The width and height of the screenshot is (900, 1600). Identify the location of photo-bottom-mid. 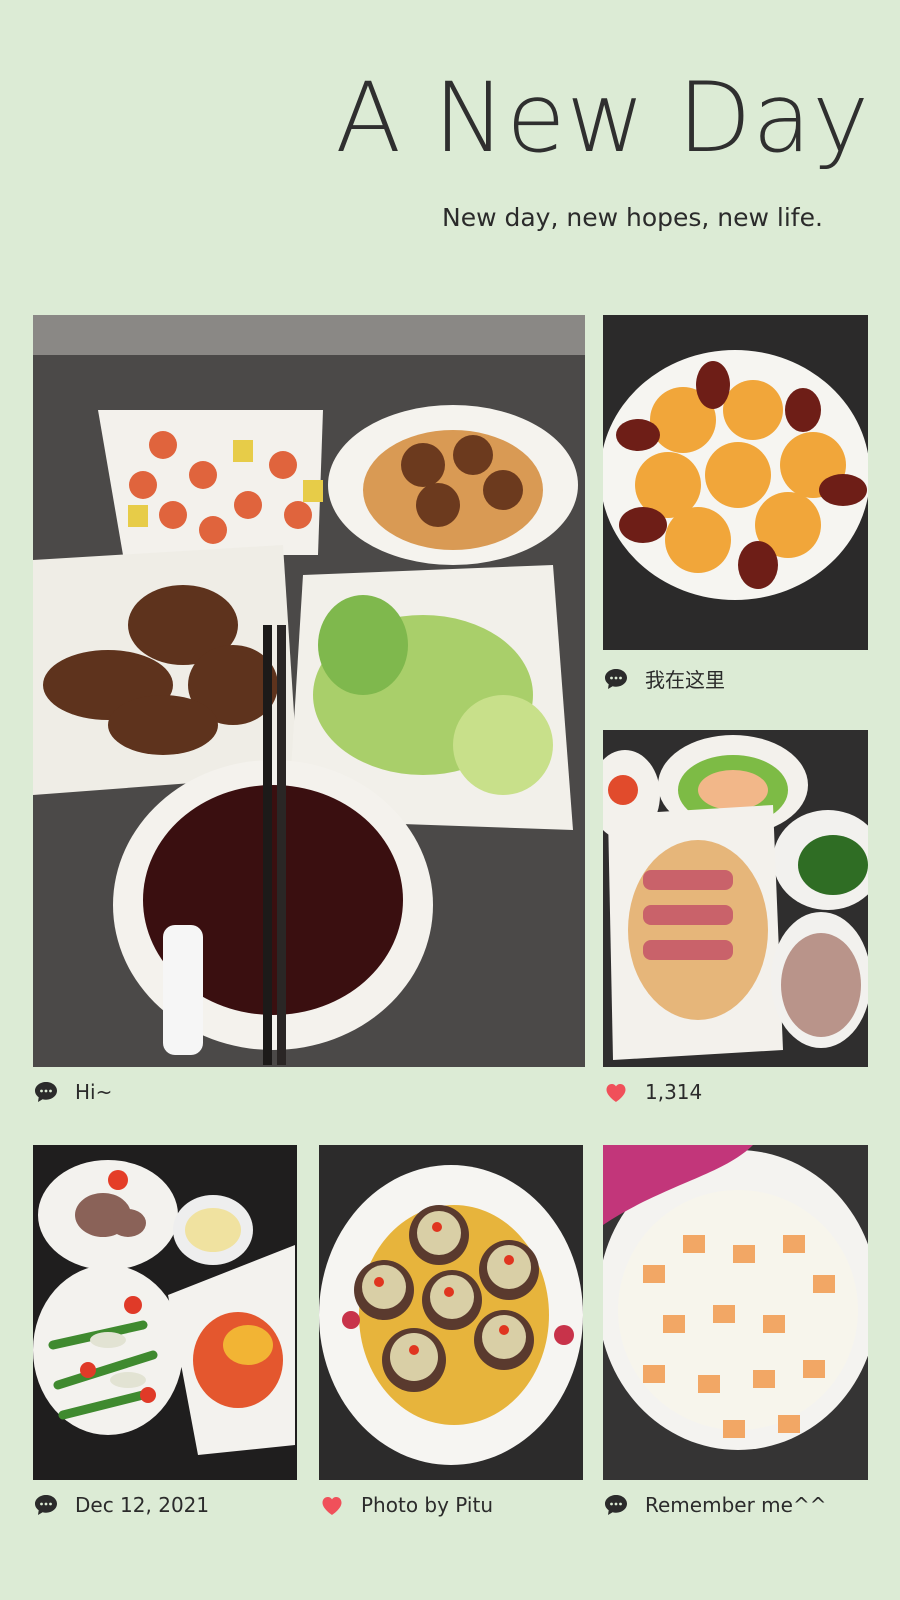
(451, 1312).